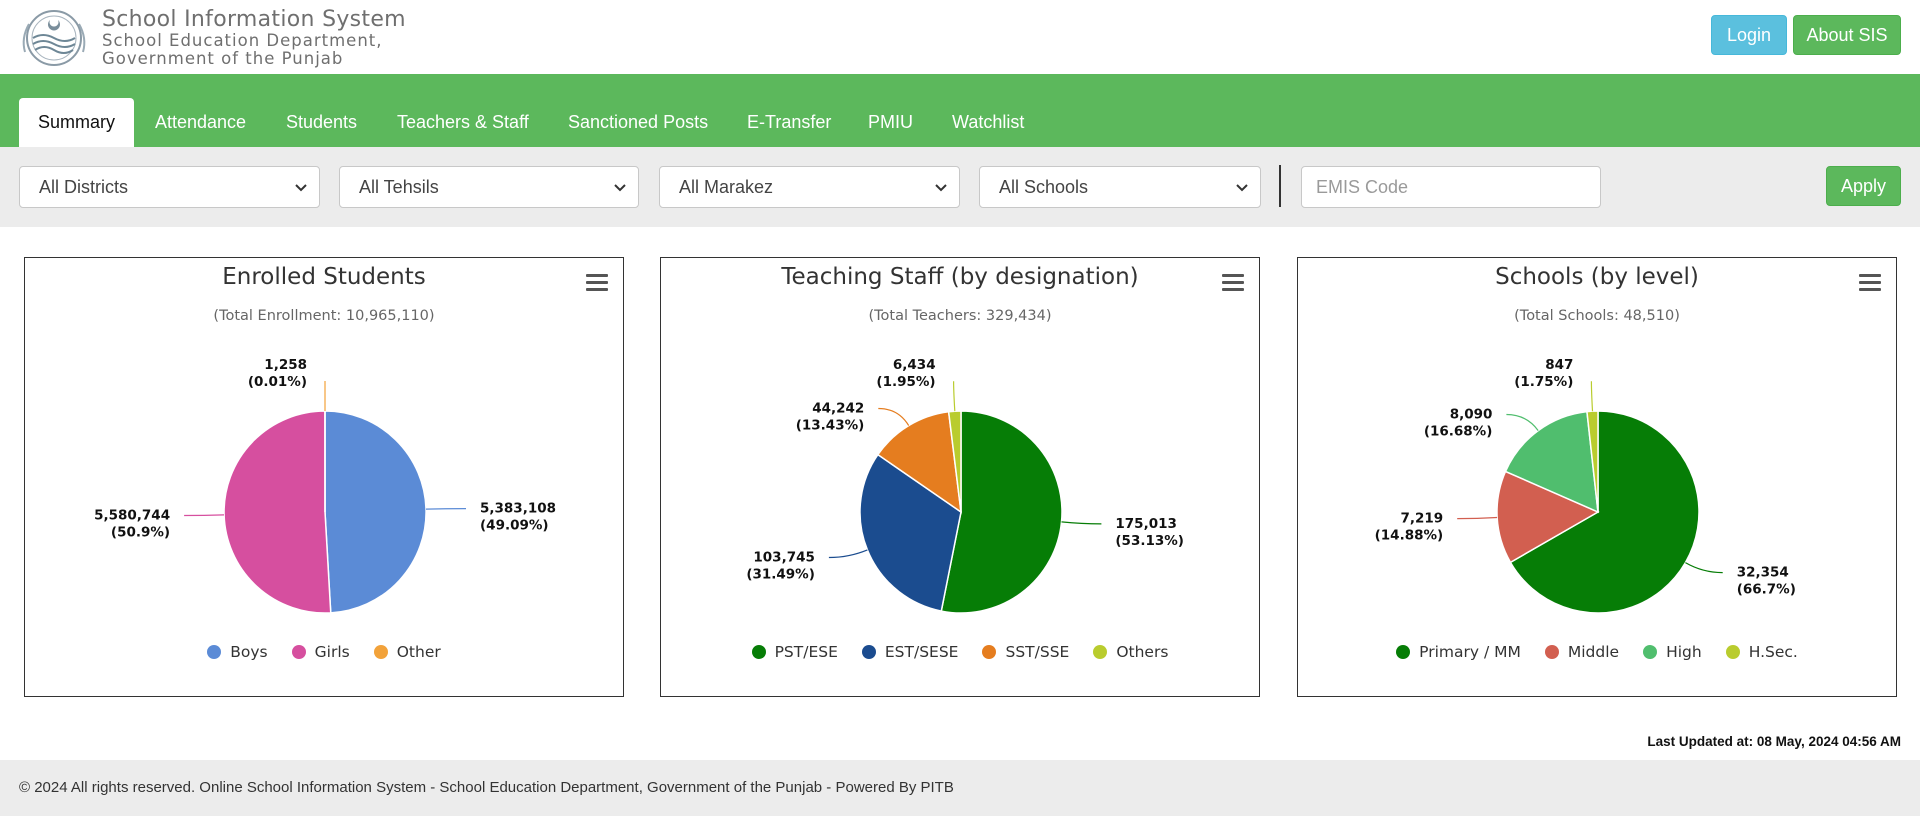 Image resolution: width=1920 pixels, height=816 pixels. I want to click on tab-pmiu: PMIU, so click(890, 122).